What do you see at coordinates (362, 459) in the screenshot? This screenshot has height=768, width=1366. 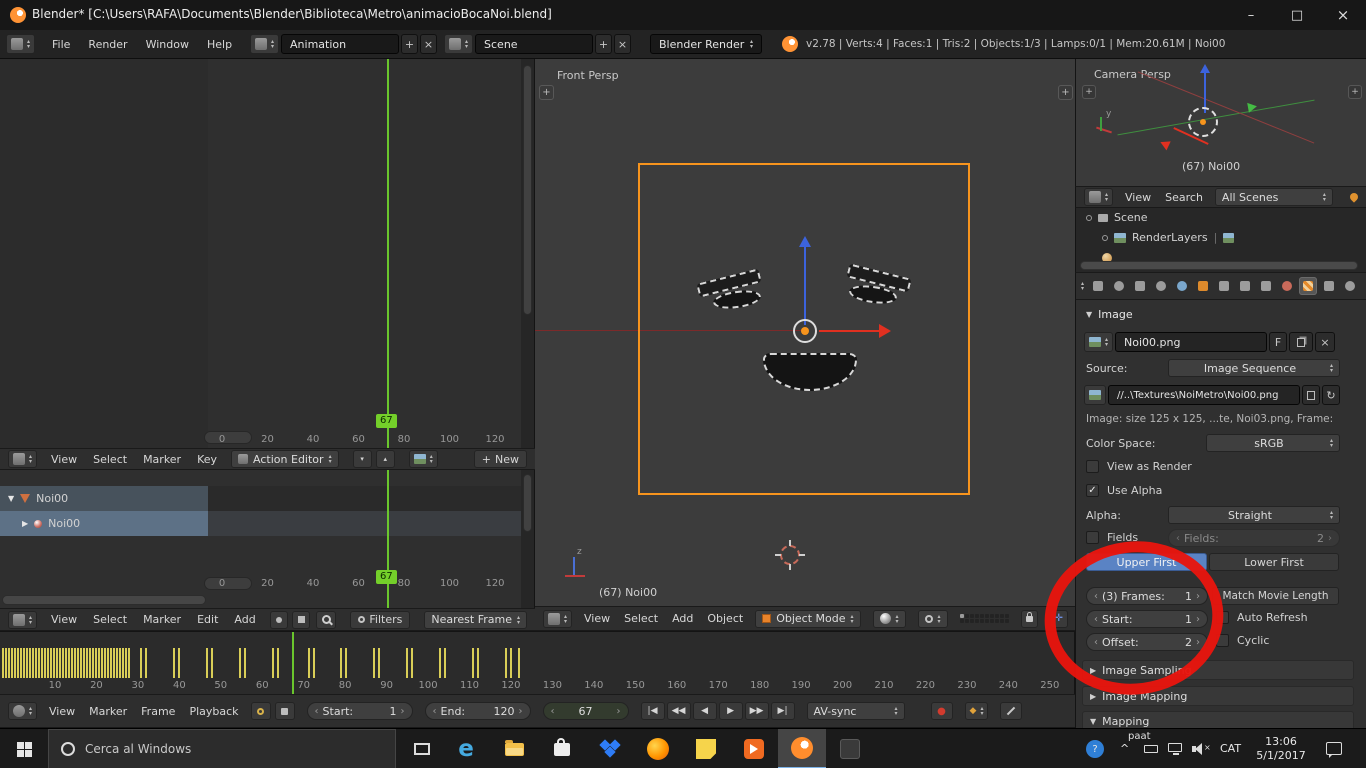 I see `icon-button-down: ▾` at bounding box center [362, 459].